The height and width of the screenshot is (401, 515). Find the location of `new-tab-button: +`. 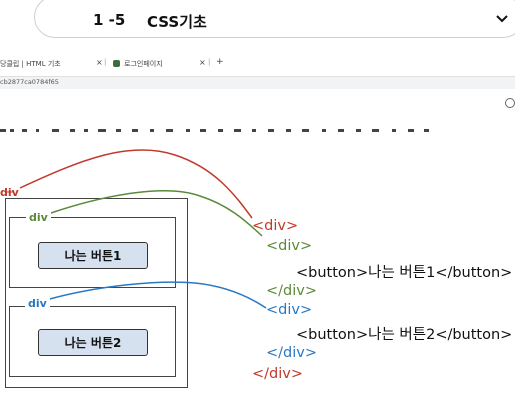

new-tab-button: + is located at coordinates (220, 62).